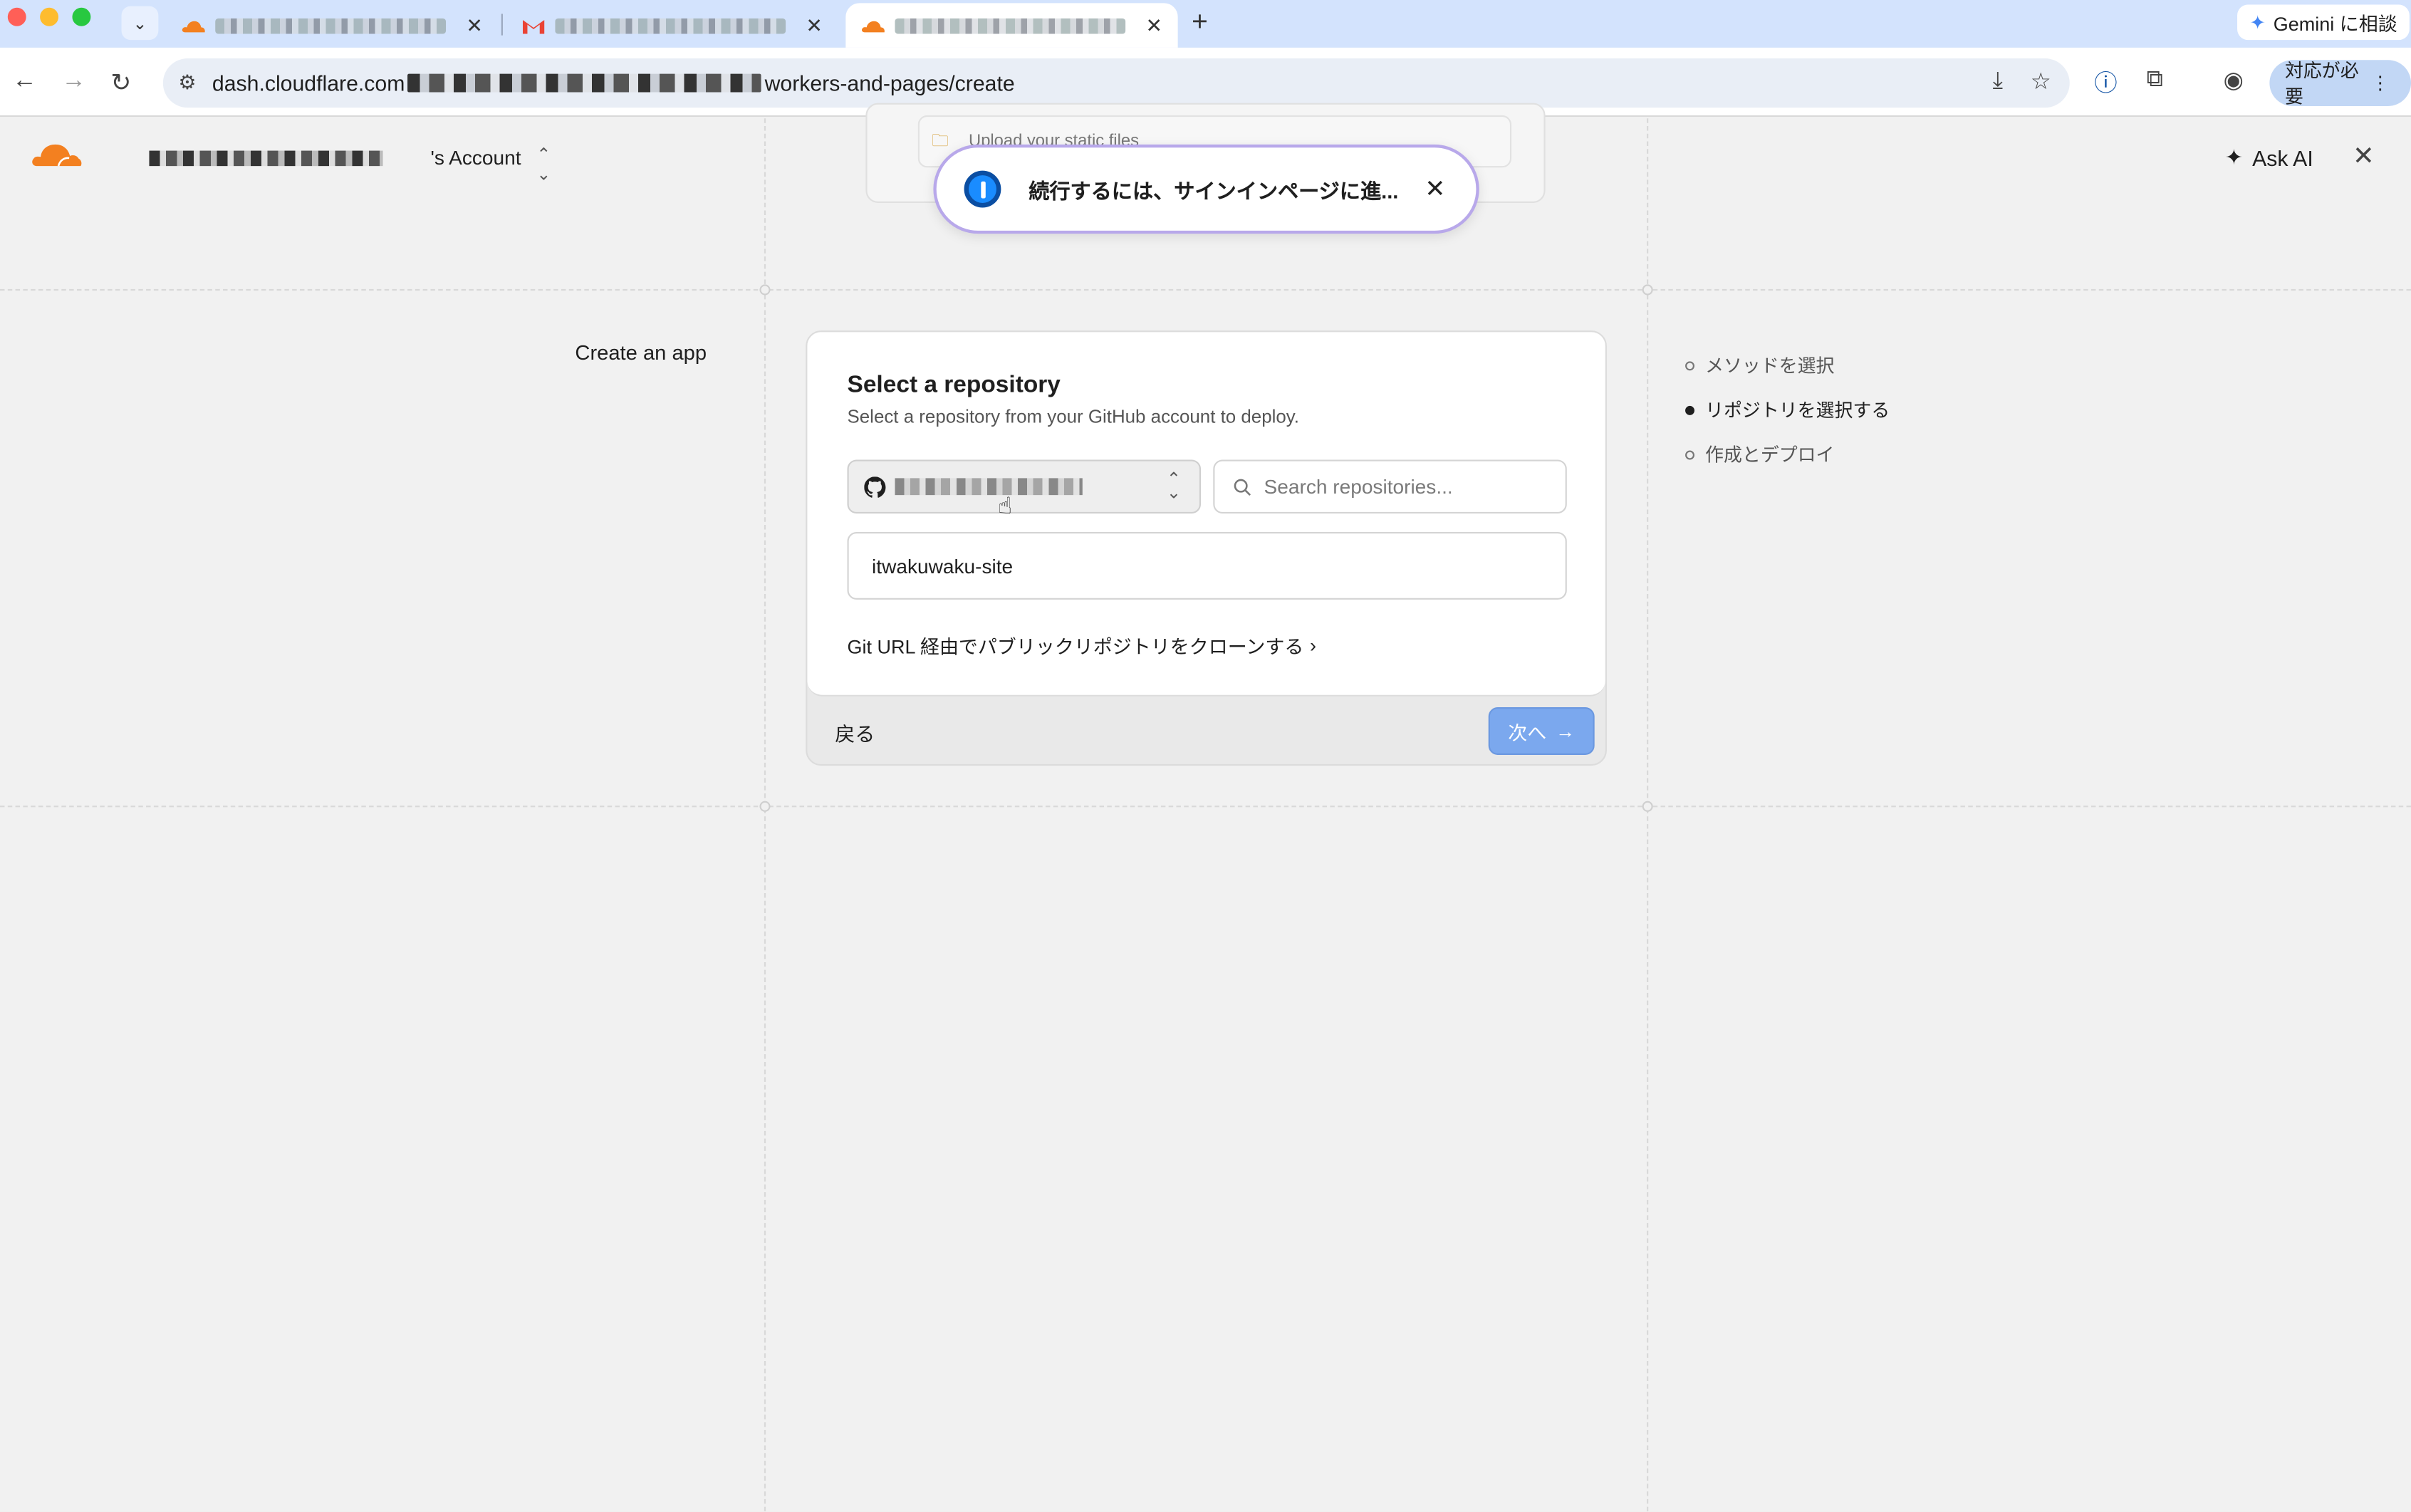  I want to click on account-switcher: 's Account, so click(475, 158).